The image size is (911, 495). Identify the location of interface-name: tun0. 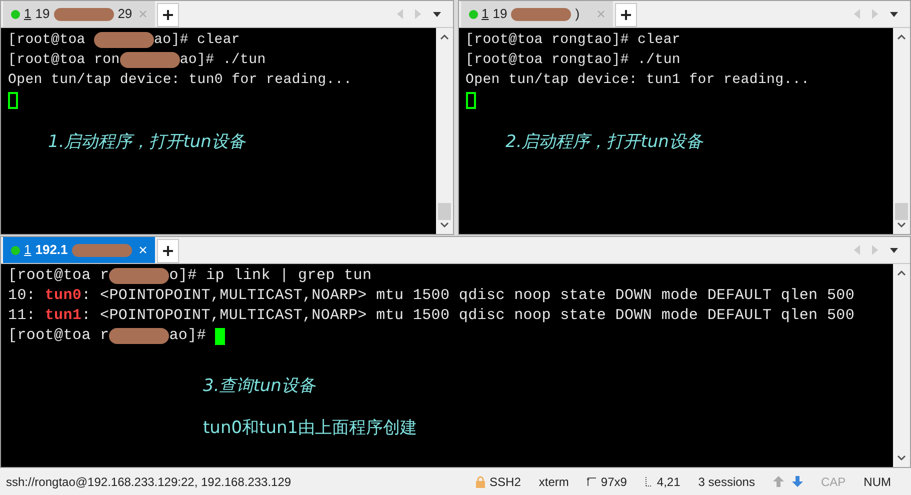
(63, 296).